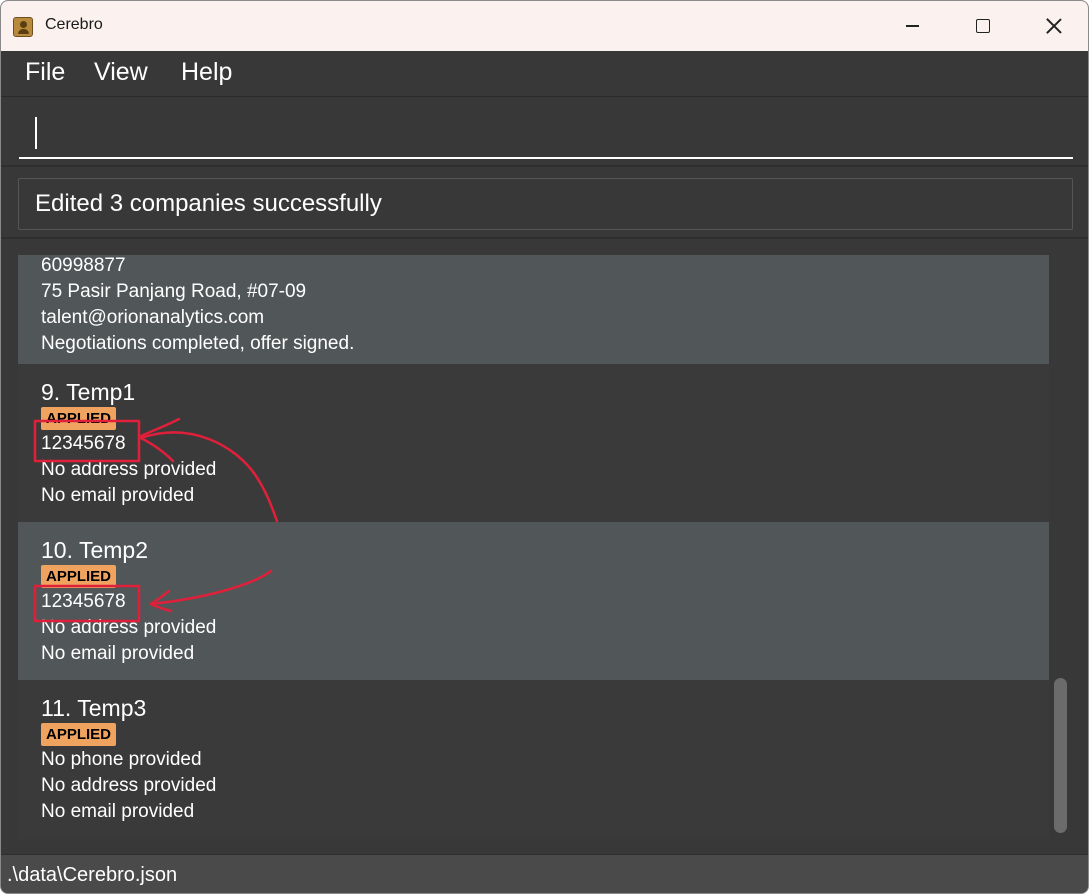 This screenshot has width=1089, height=894. Describe the element at coordinates (74, 24) in the screenshot. I see `window-title: Cerebro` at that location.